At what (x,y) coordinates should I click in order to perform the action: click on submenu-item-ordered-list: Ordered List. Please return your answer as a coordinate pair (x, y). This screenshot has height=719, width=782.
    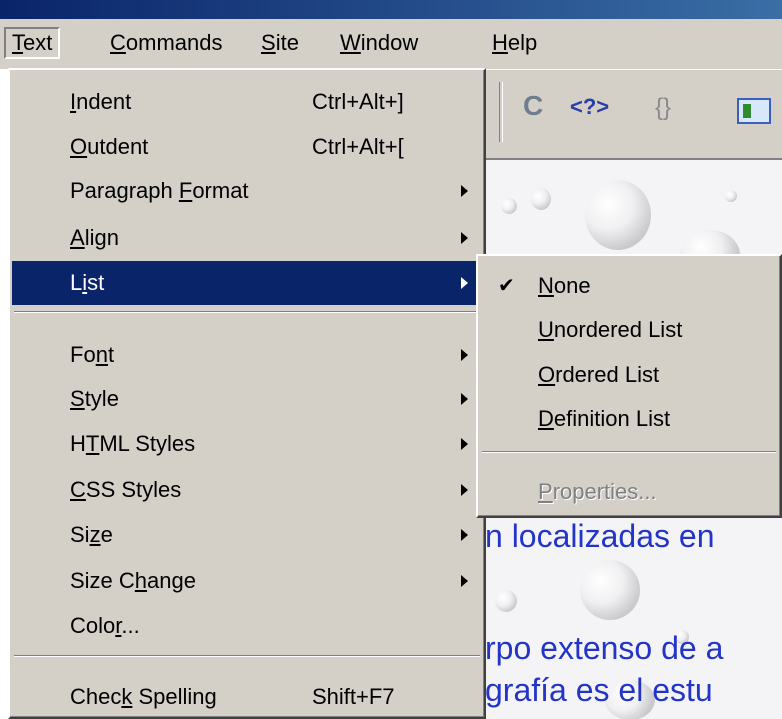
    Looking at the image, I should click on (629, 375).